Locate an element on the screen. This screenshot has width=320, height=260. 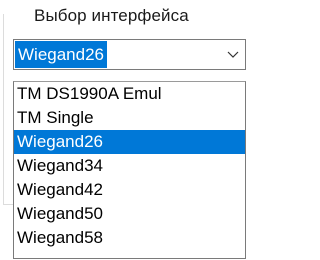
interface-group-label: Выбор интерфейса is located at coordinates (111, 15).